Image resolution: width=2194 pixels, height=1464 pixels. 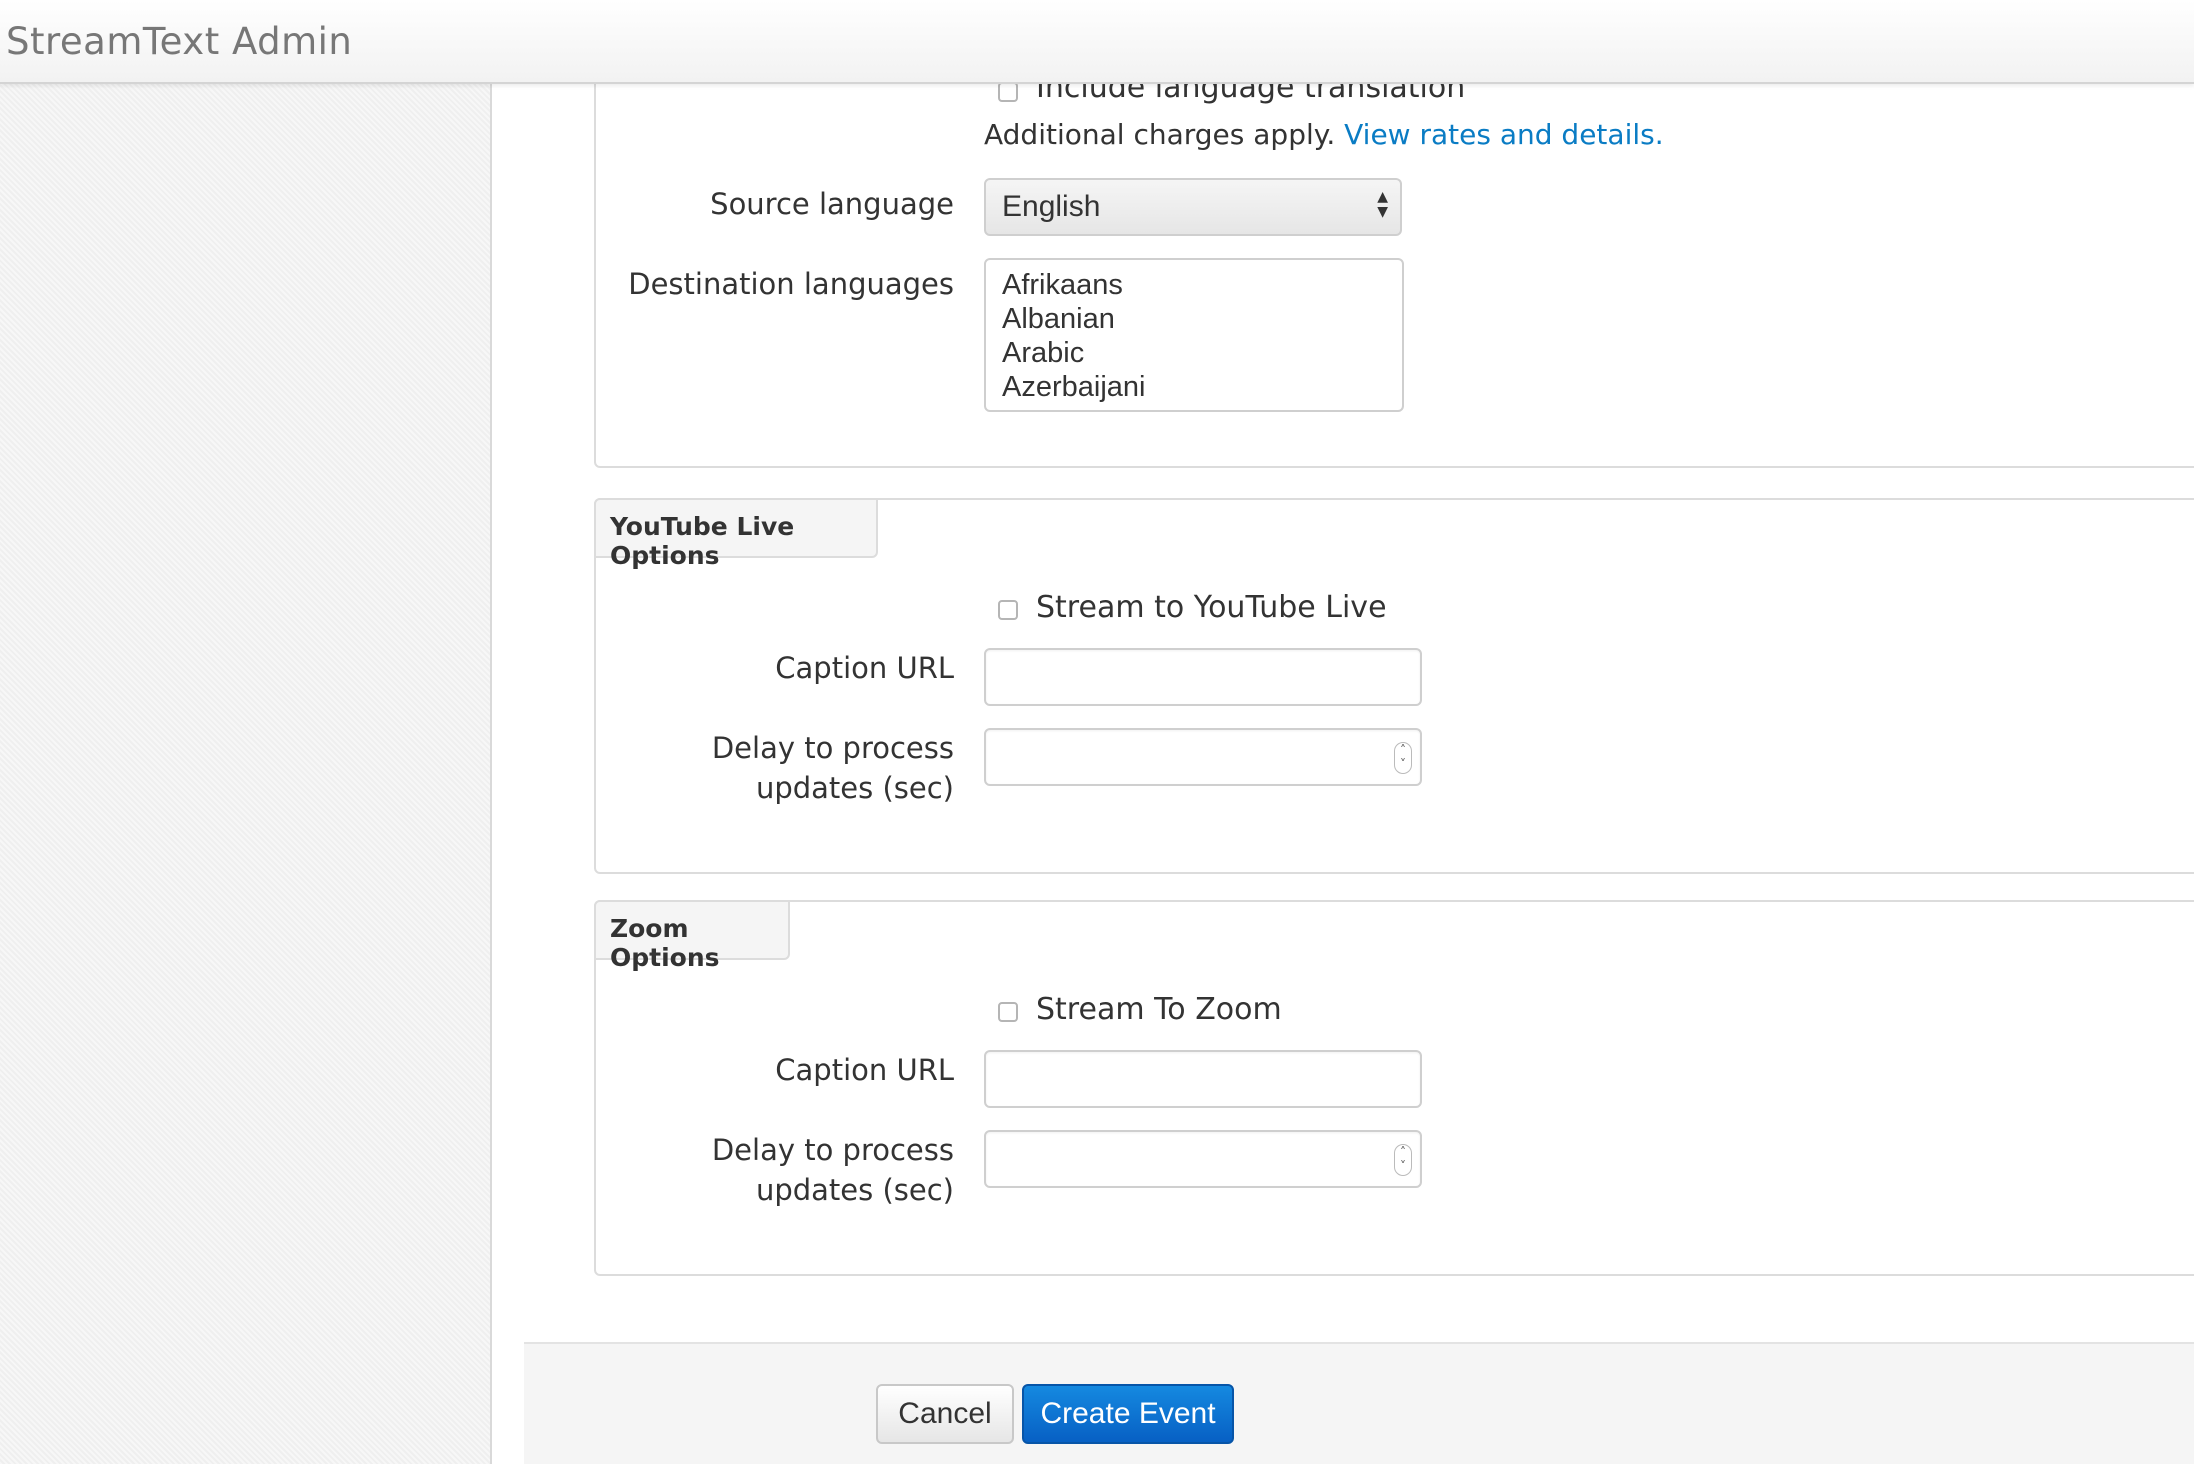 I want to click on list-option: Arabic, so click(x=1202, y=353).